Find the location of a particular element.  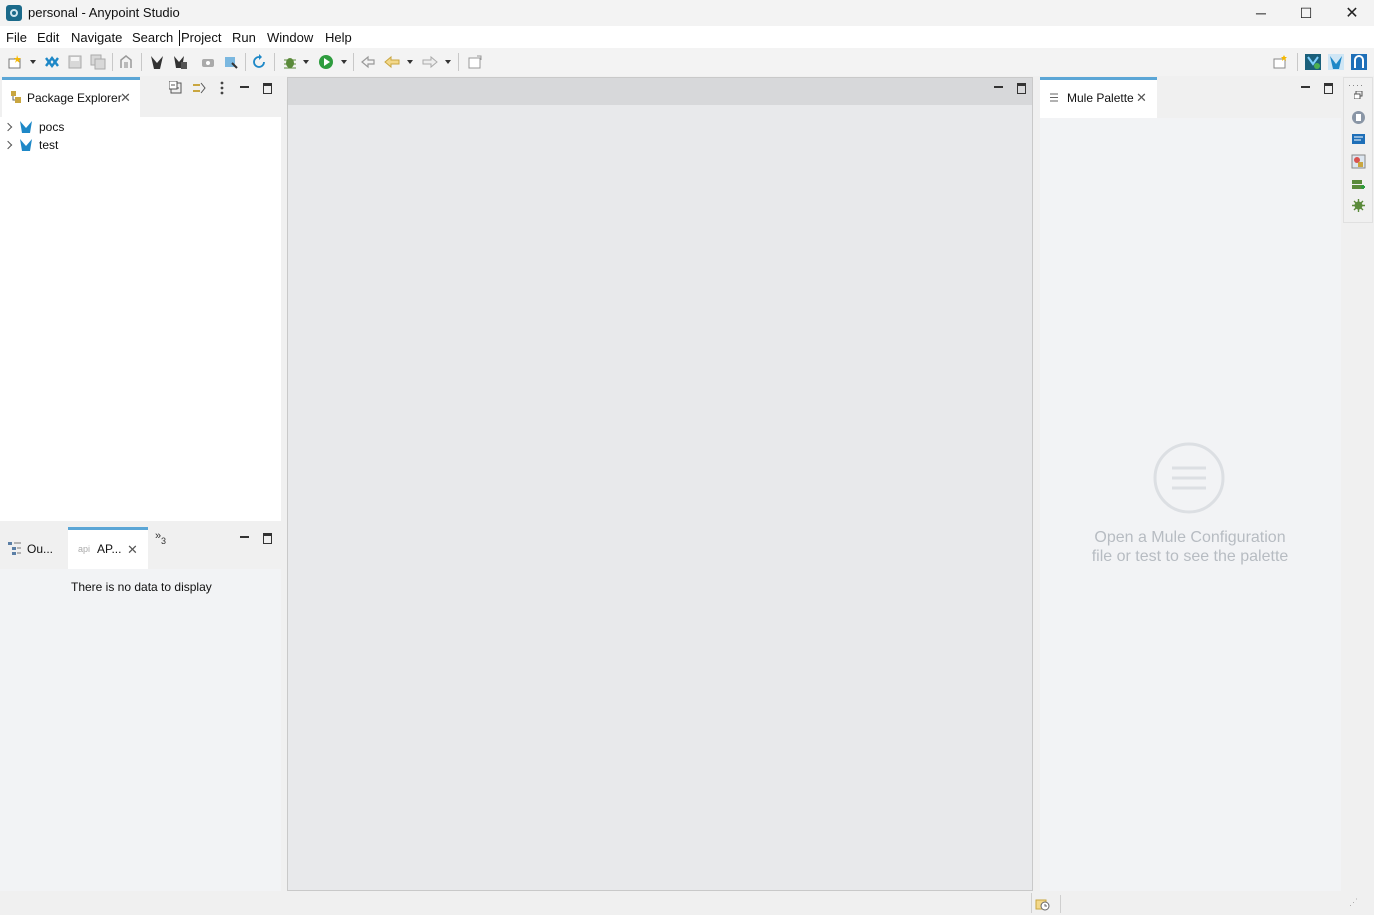

menu-file: File is located at coordinates (16, 37).